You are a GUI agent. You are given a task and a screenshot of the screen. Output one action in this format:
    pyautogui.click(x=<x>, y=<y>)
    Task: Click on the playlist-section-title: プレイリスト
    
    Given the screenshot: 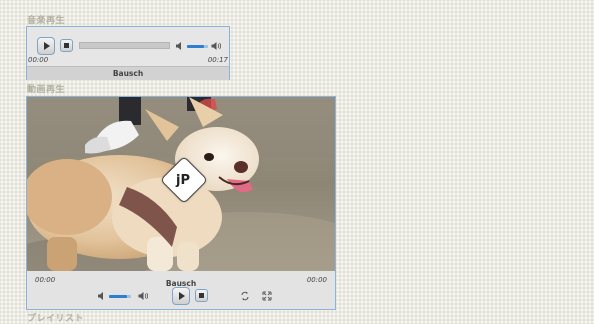 What is the action you would take?
    pyautogui.click(x=56, y=319)
    